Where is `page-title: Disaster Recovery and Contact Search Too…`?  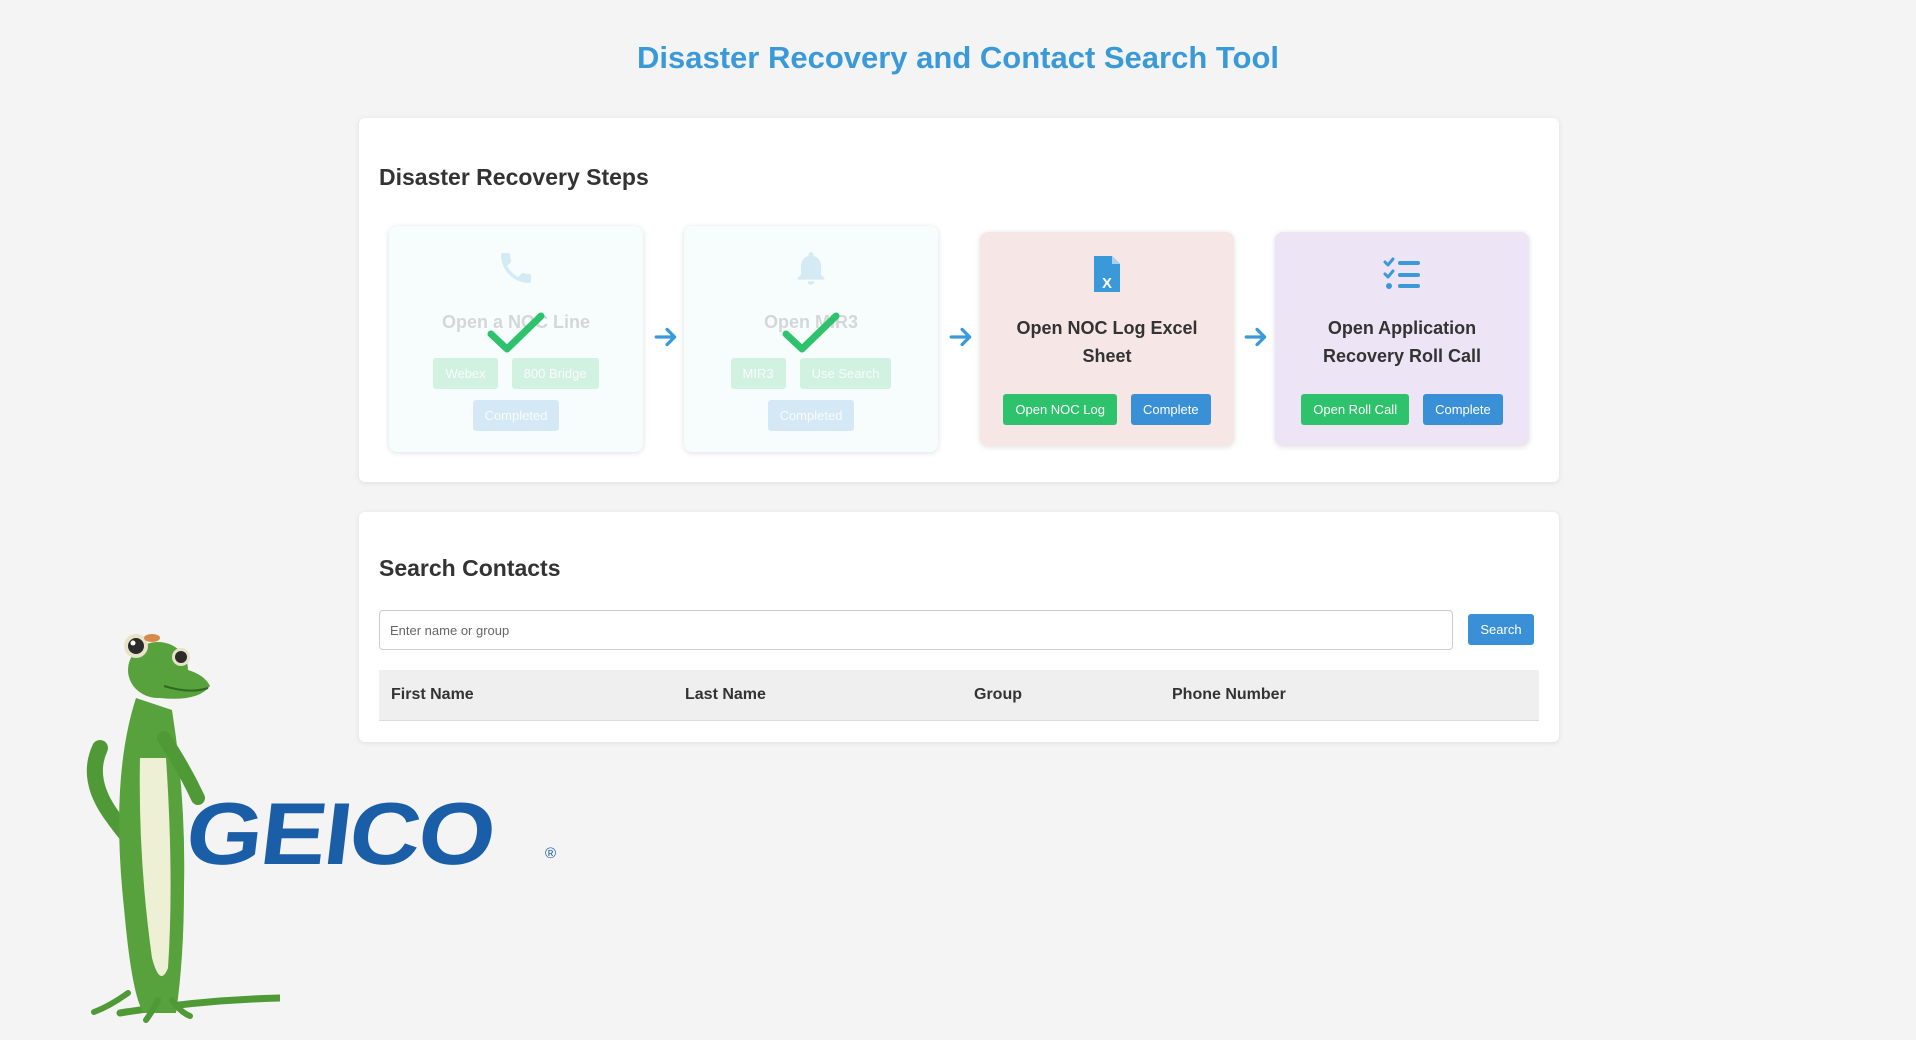 page-title: Disaster Recovery and Contact Search Too… is located at coordinates (958, 57).